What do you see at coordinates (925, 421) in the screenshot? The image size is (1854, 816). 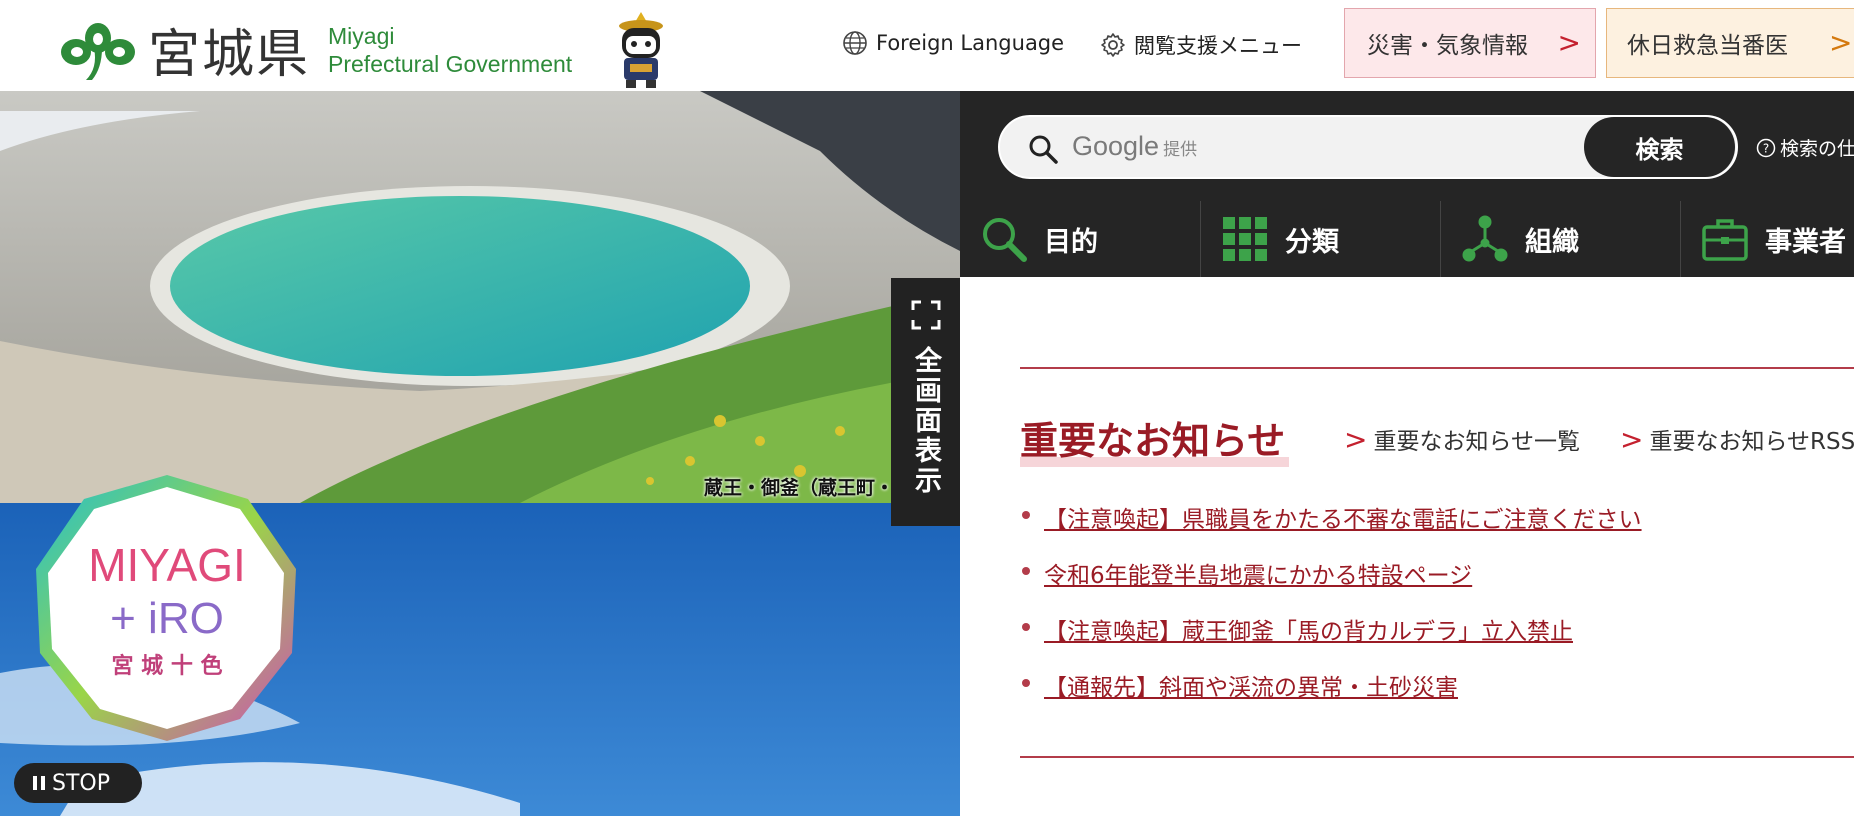 I see `fullscreen-label: 全画面表示` at bounding box center [925, 421].